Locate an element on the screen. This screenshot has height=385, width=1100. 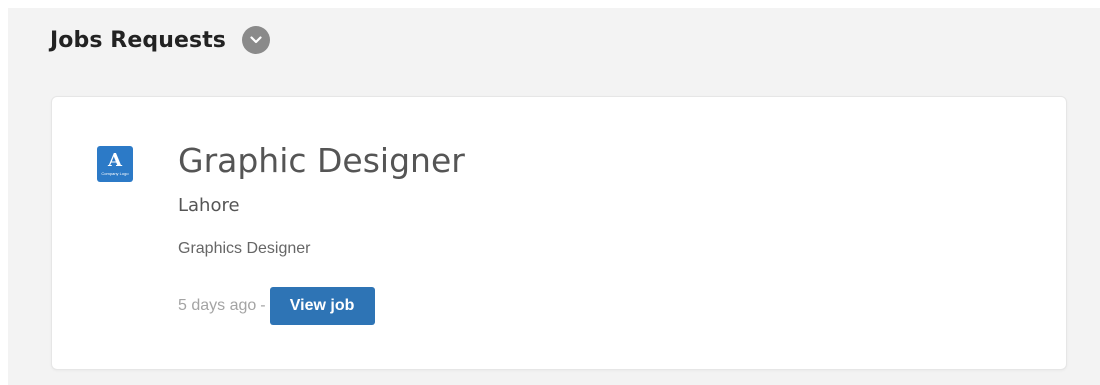
job-meta-row: 5 days ago - View job is located at coordinates (276, 306).